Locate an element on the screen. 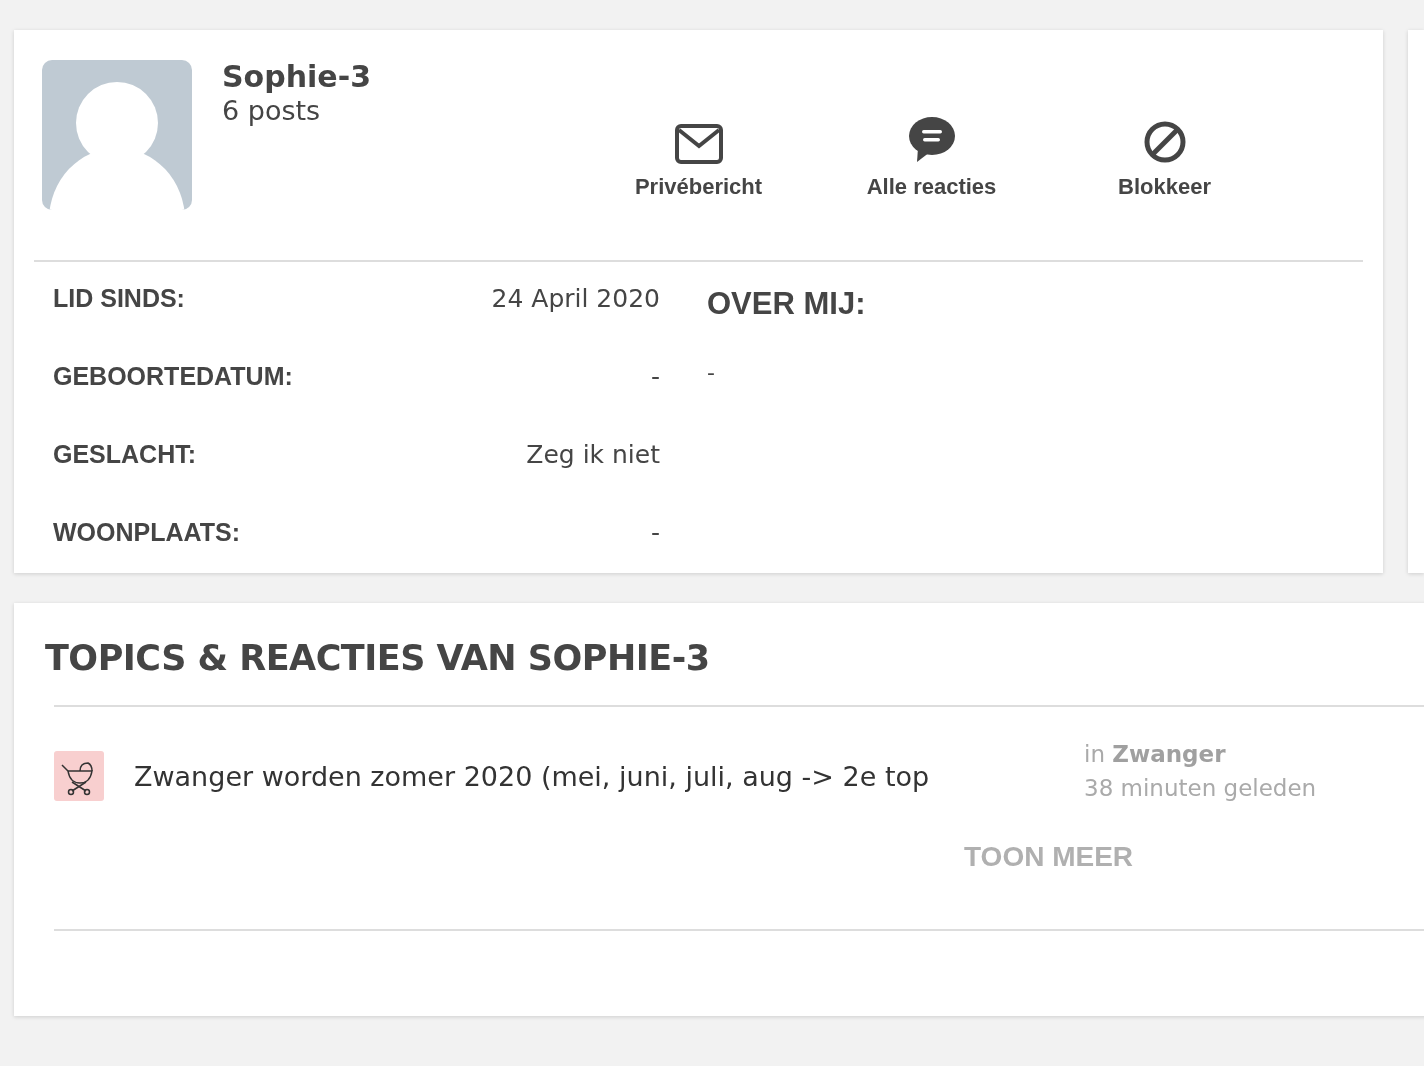  prohibited-icon is located at coordinates (1164, 142).